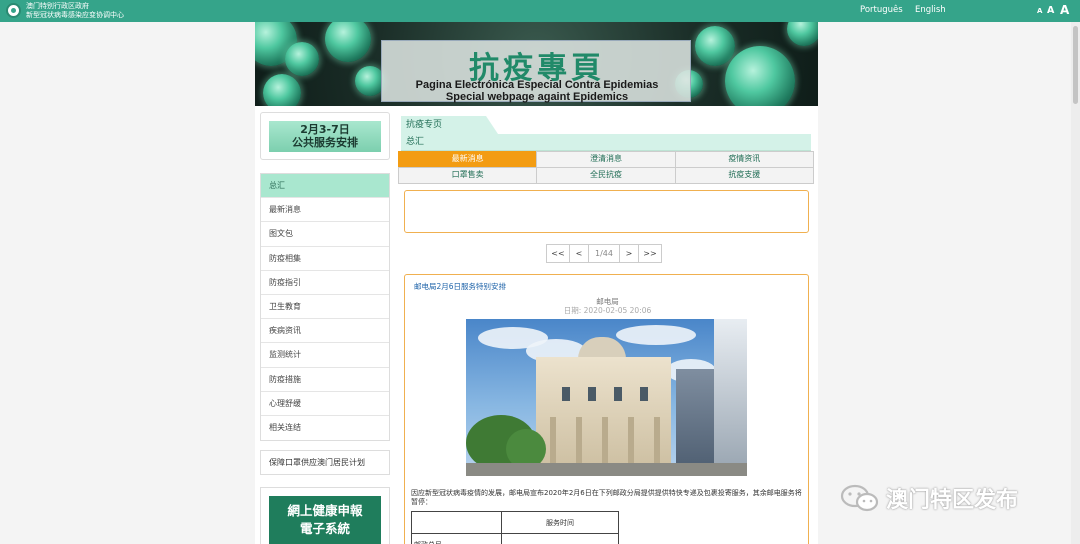 The height and width of the screenshot is (544, 1080). What do you see at coordinates (629, 253) in the screenshot?
I see `next-page-button: >` at bounding box center [629, 253].